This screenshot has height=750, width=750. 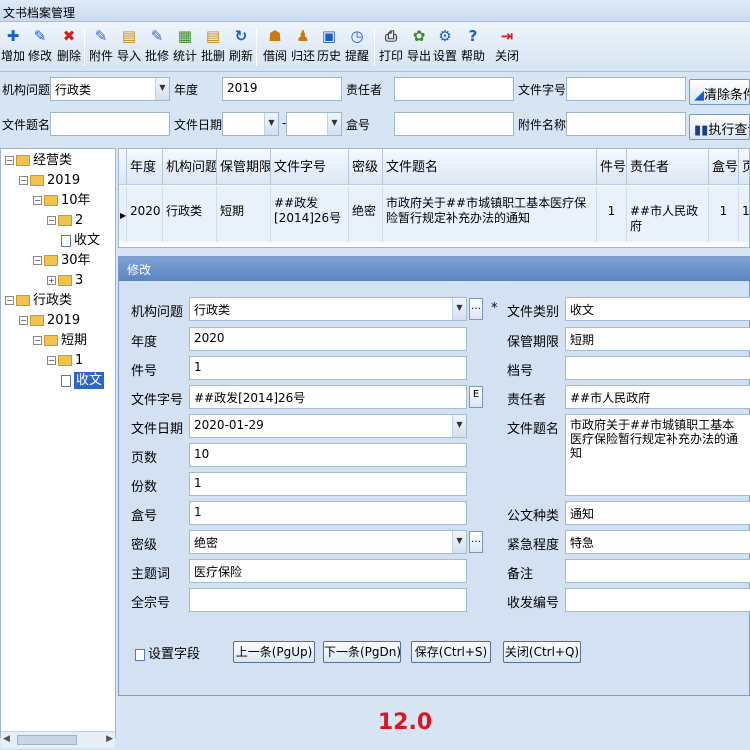 What do you see at coordinates (310, 214) in the screenshot?
I see `table-cell: ##政发[2014]26号` at bounding box center [310, 214].